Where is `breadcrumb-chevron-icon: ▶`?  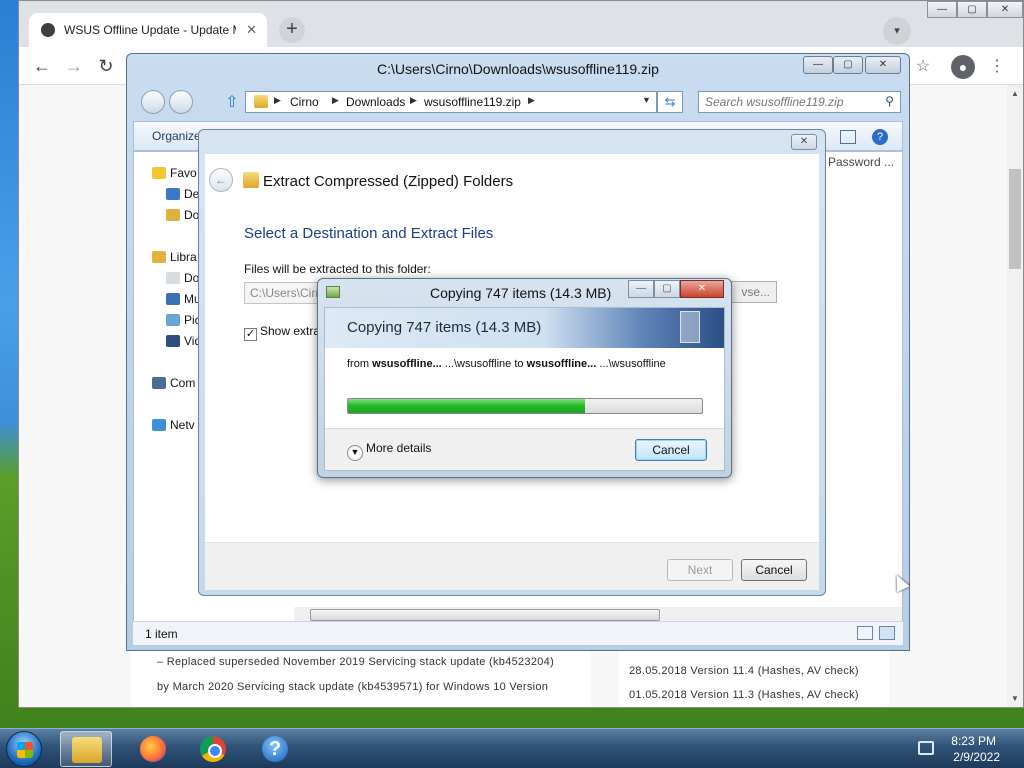 breadcrumb-chevron-icon: ▶ is located at coordinates (413, 100).